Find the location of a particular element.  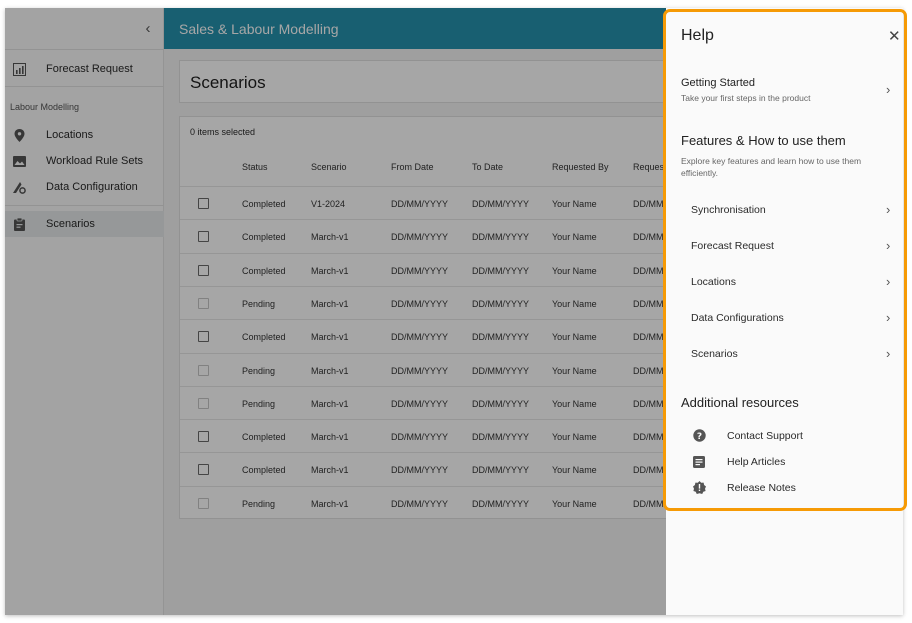

alert-badge-icon is located at coordinates (699, 487).